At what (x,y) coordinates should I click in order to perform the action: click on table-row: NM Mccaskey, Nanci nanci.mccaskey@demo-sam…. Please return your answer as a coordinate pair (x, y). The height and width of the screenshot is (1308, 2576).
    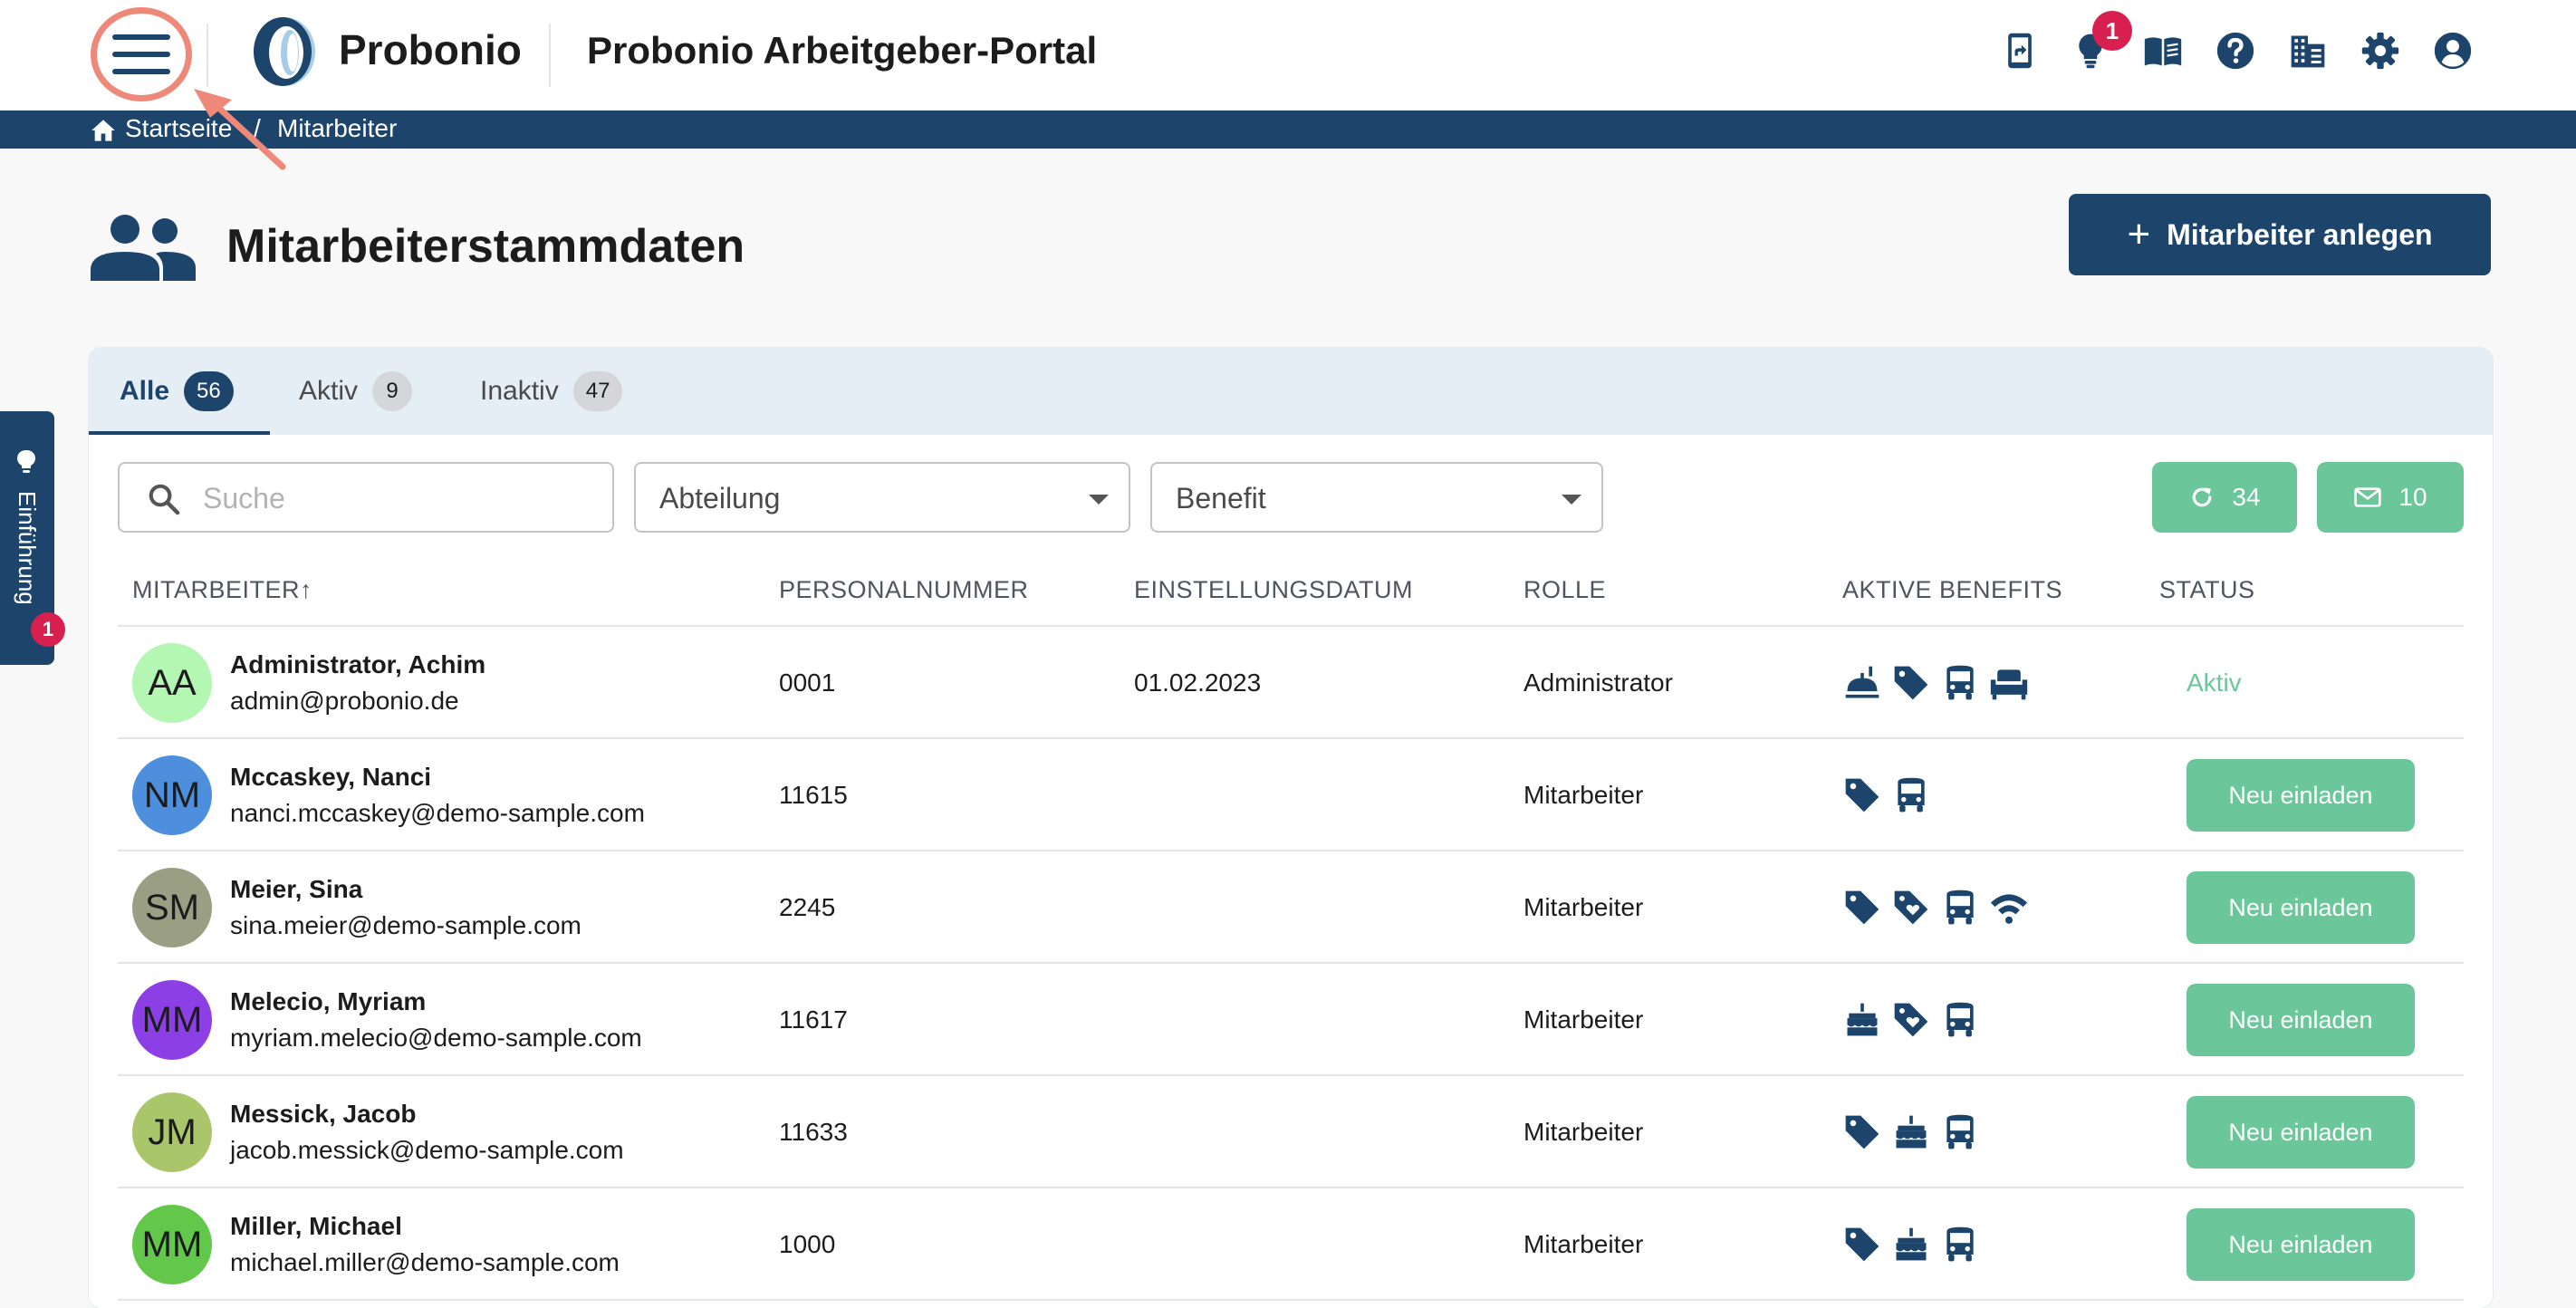
    Looking at the image, I should click on (1291, 795).